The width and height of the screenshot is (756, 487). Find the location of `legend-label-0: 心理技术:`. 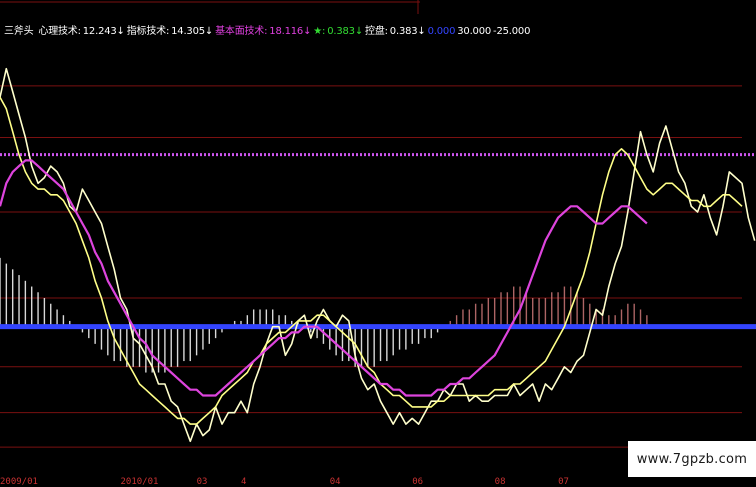

legend-label-0: 心理技术: is located at coordinates (59, 31).